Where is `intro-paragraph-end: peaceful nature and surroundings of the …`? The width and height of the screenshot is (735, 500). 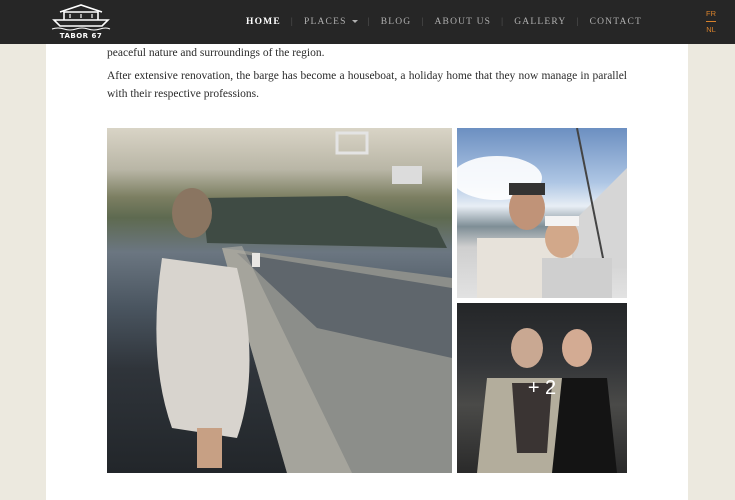
intro-paragraph-end: peaceful nature and surroundings of the … is located at coordinates (216, 53).